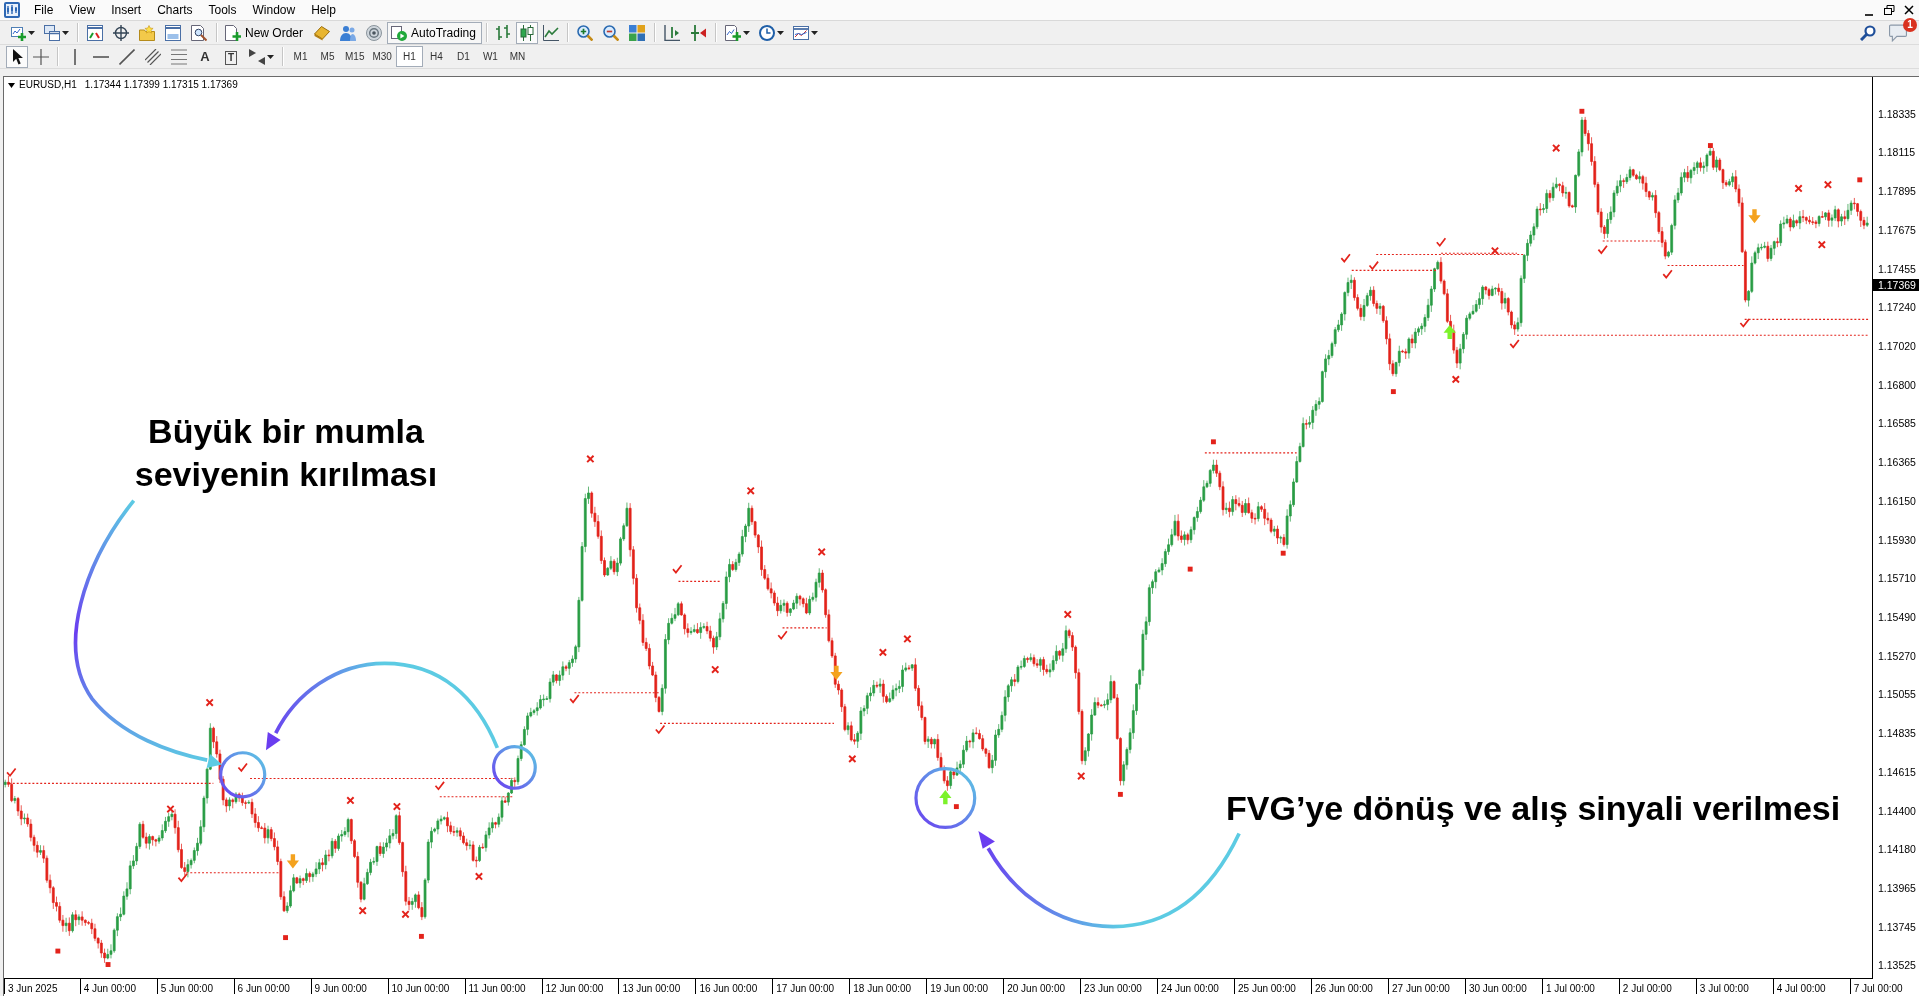  I want to click on panel-window-icon, so click(173, 32).